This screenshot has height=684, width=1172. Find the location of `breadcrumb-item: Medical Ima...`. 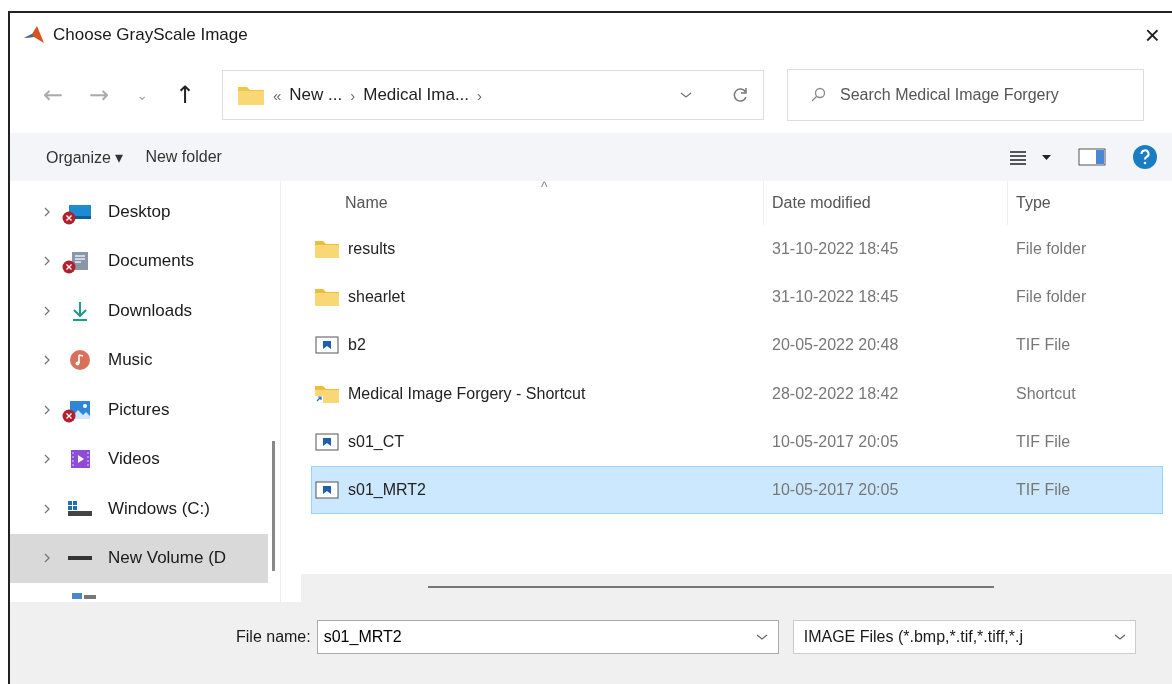

breadcrumb-item: Medical Ima... is located at coordinates (416, 95).